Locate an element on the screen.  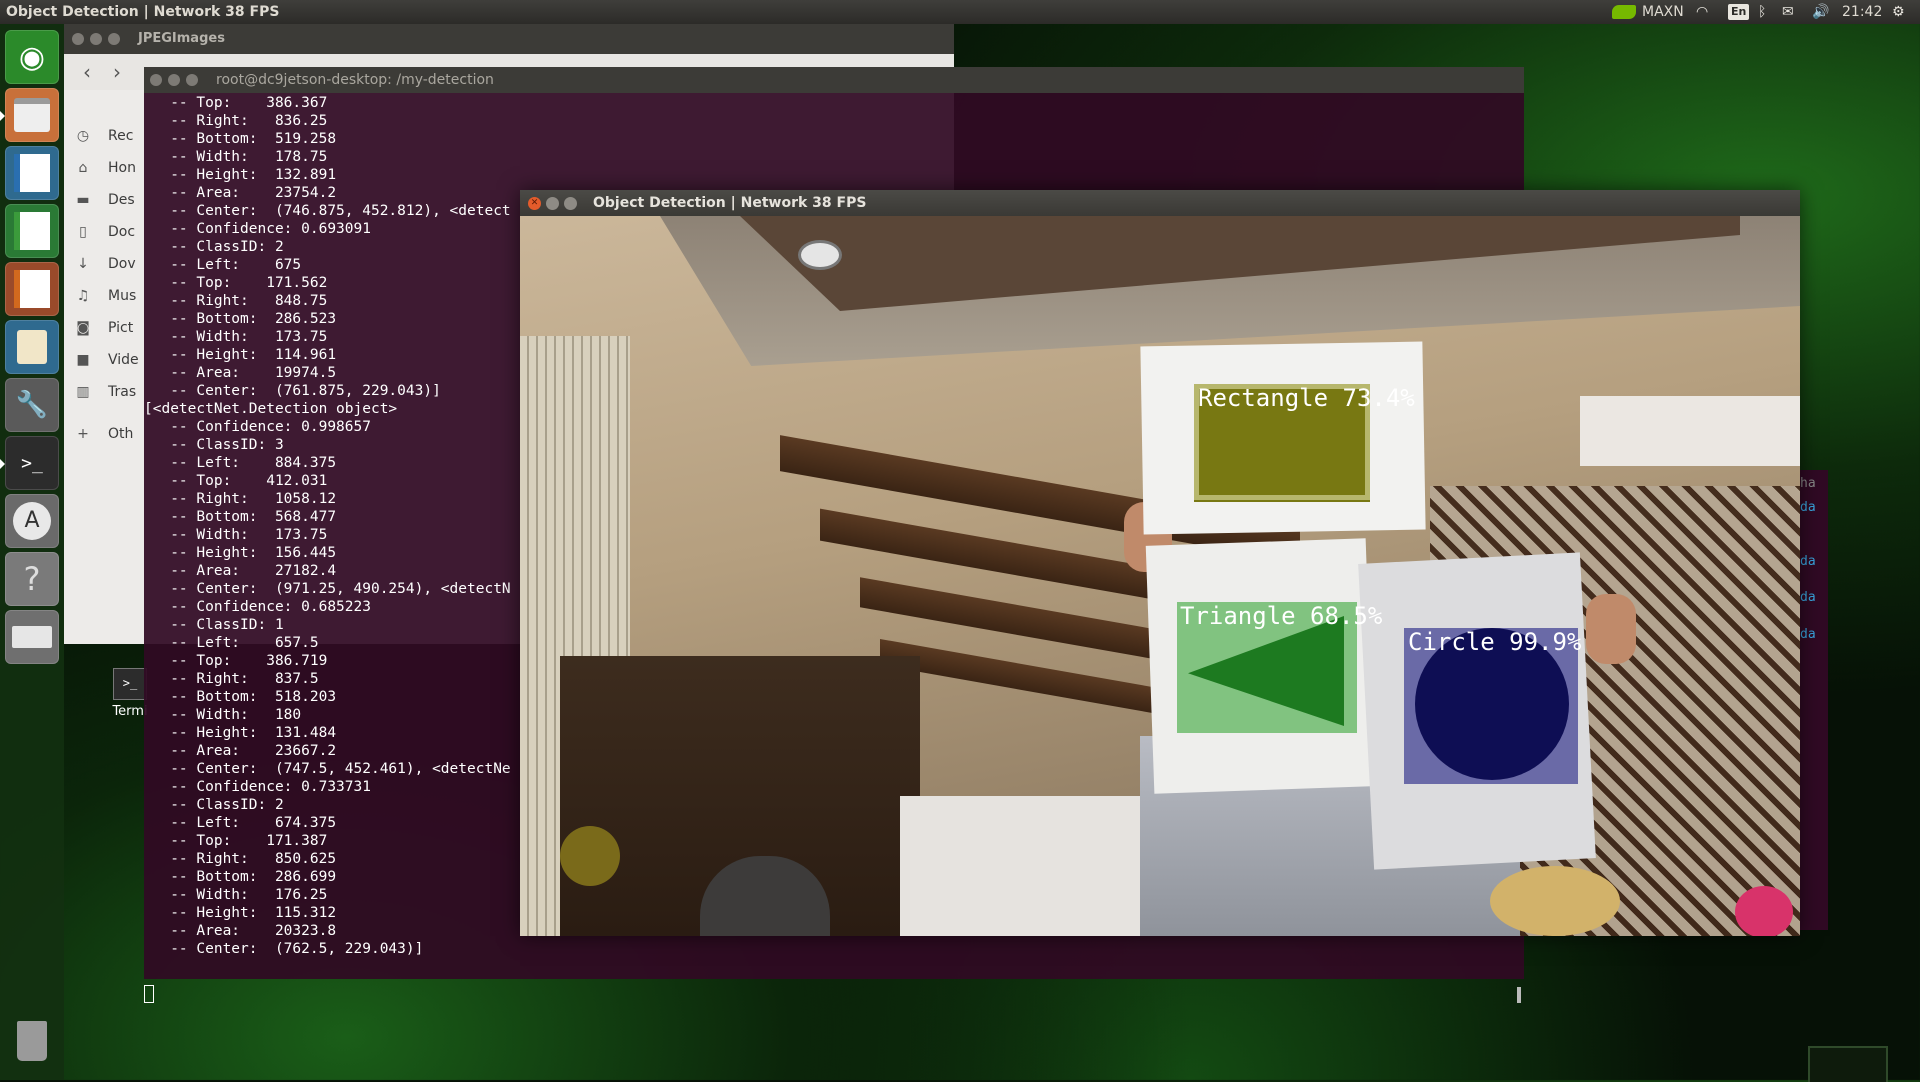
plus-icon: + is located at coordinates (83, 434).